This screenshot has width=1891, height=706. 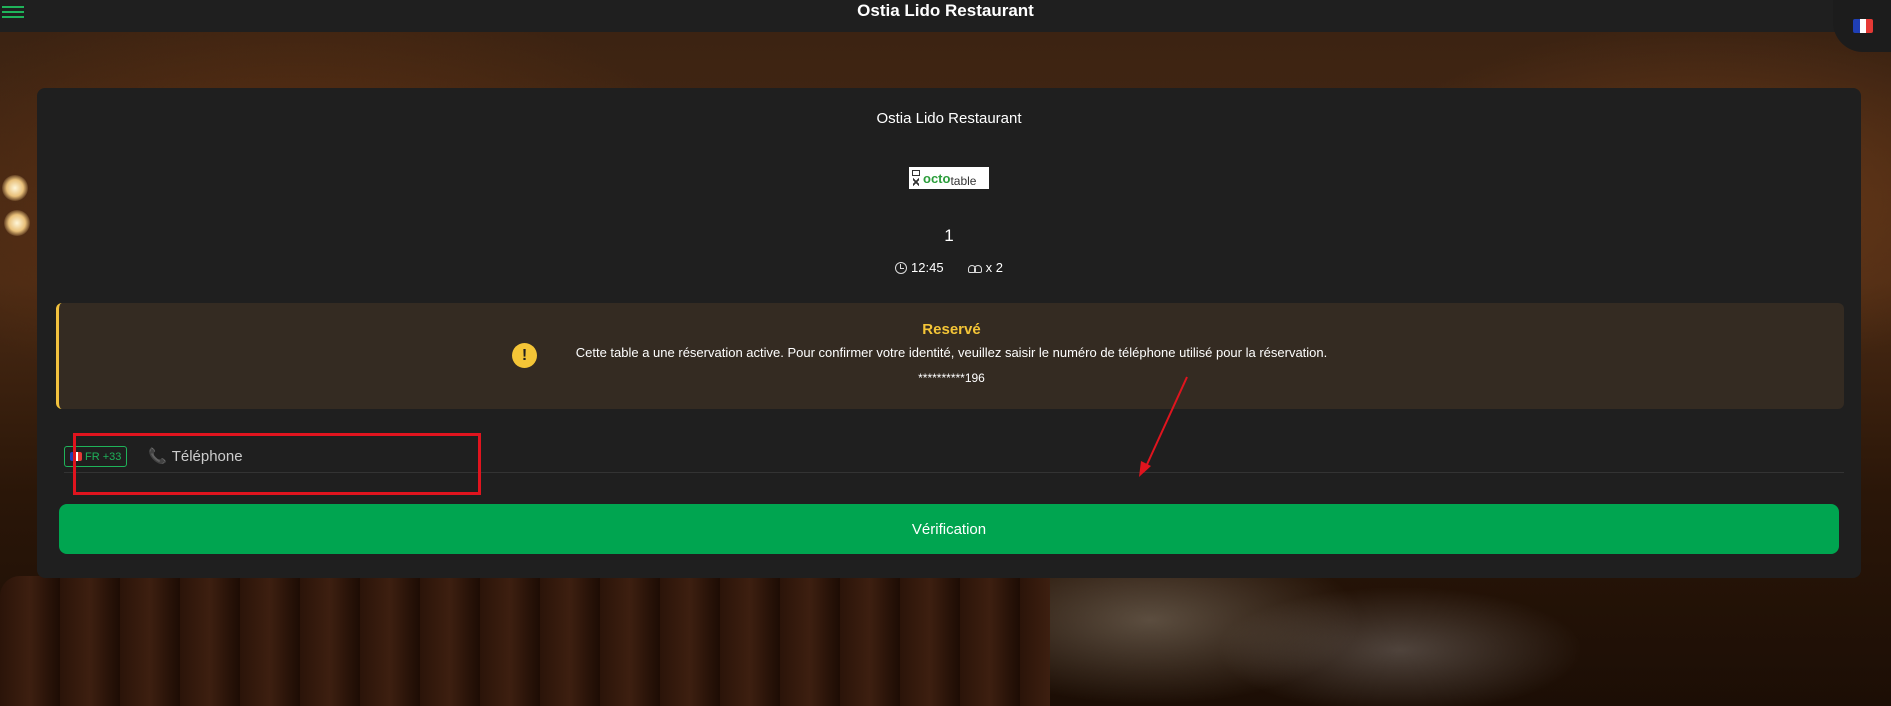 I want to click on country-code-label: FR +33, so click(x=103, y=456).